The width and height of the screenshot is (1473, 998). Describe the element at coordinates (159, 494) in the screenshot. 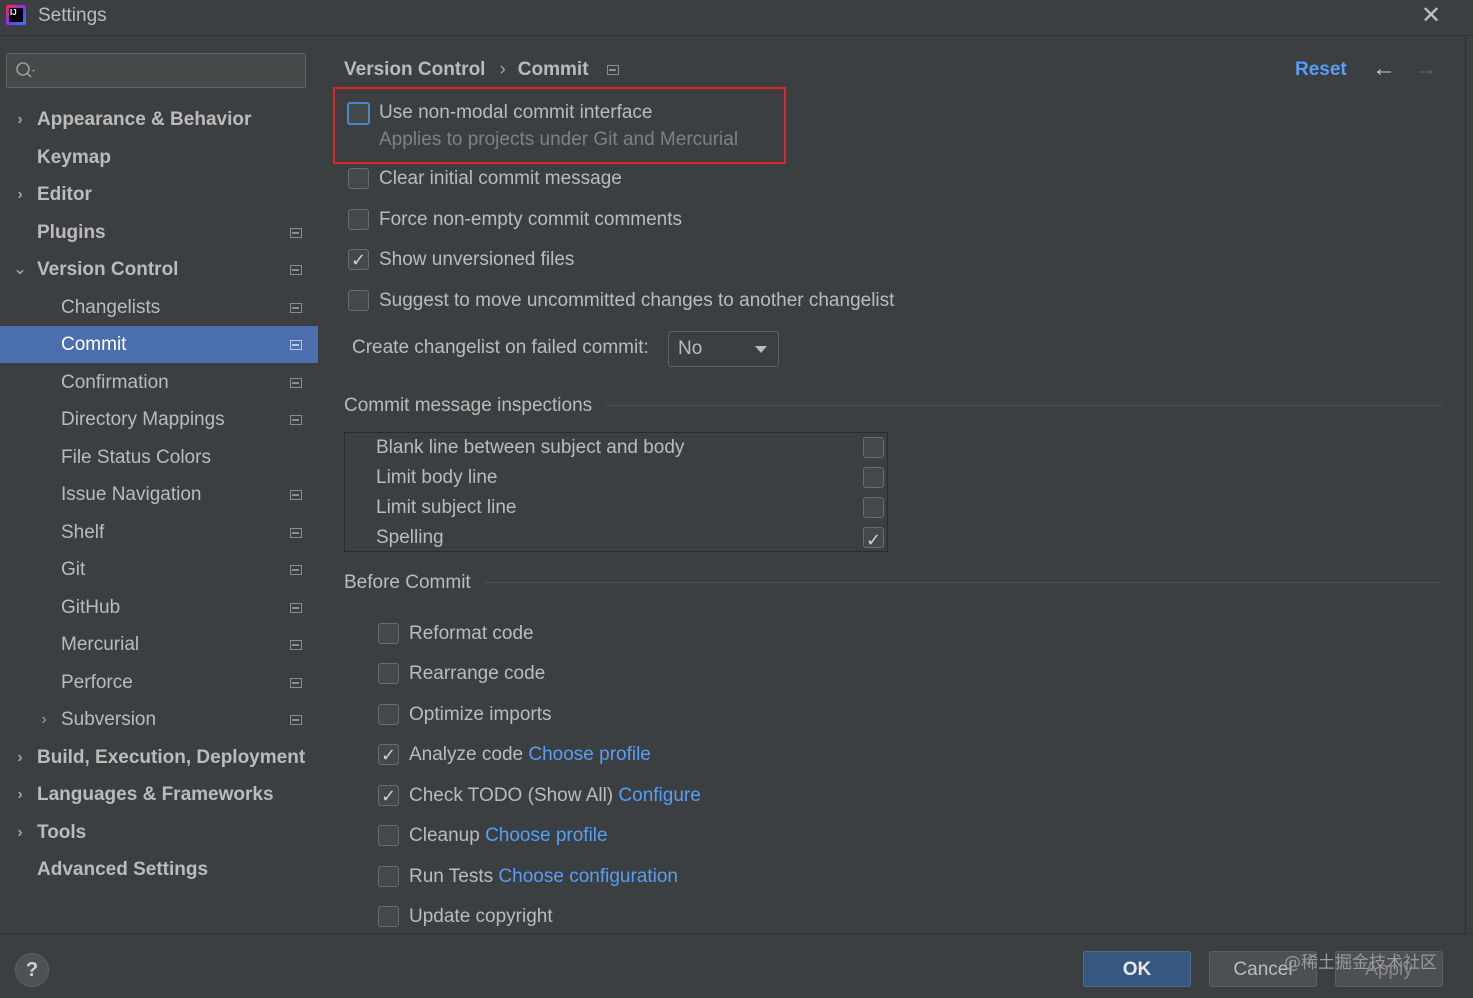

I see `sidebar-item-issue-navigation: Issue Navigation` at that location.